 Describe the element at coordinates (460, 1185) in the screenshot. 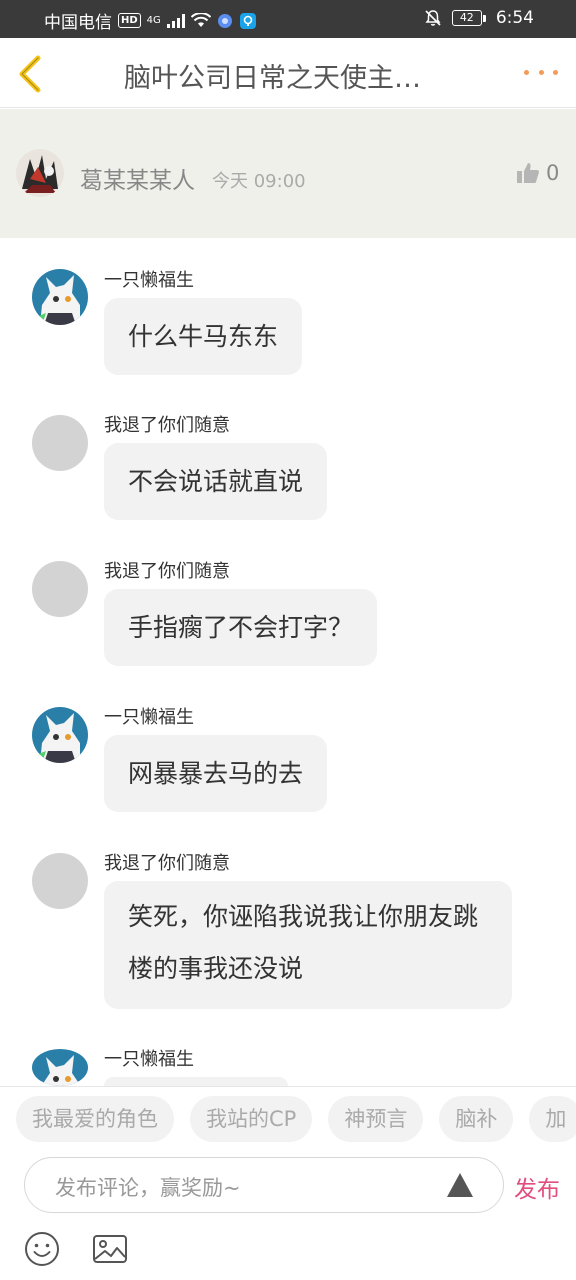

I see `triangle-icon` at that location.